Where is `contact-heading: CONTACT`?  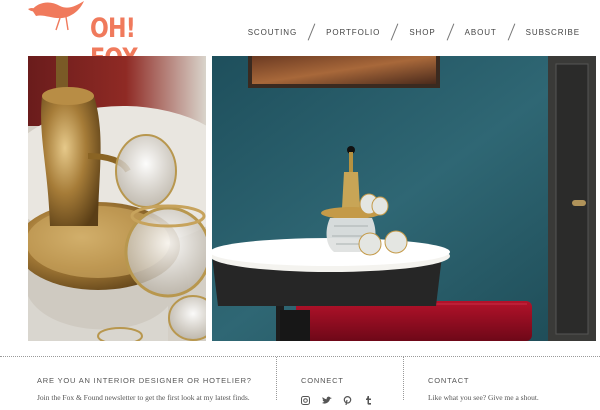 contact-heading: CONTACT is located at coordinates (449, 380).